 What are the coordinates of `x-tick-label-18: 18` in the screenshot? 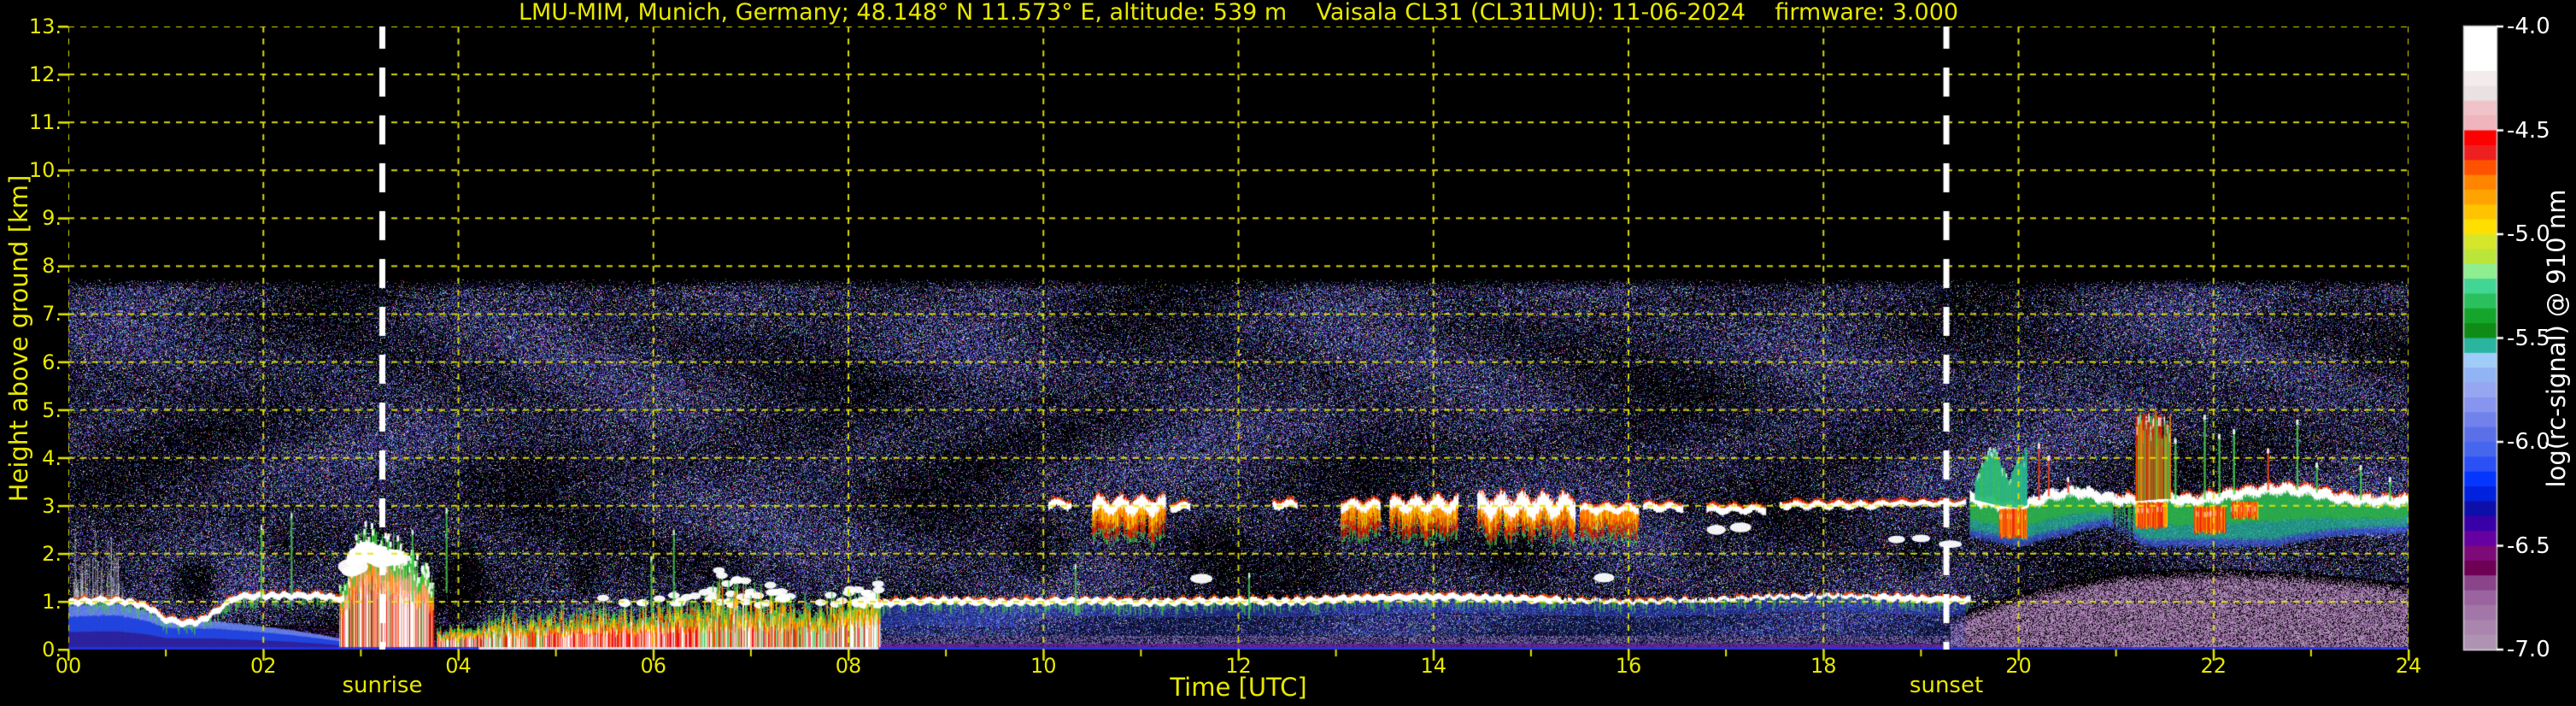 It's located at (1824, 666).